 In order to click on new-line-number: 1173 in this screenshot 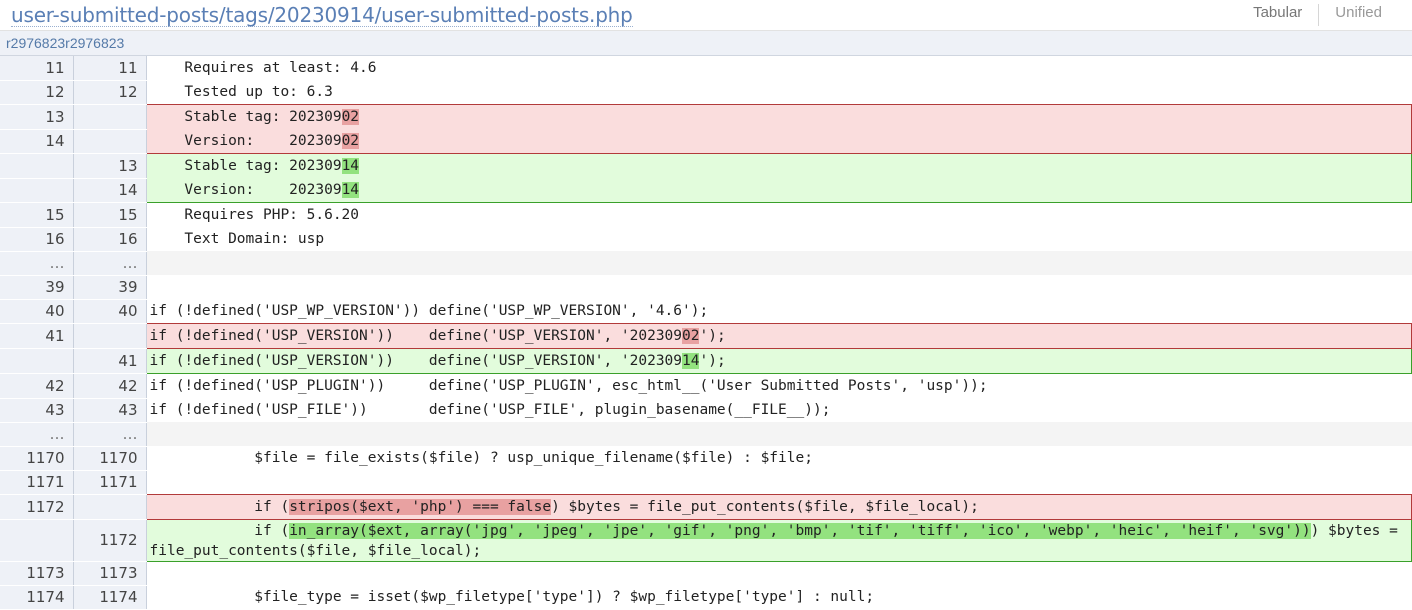, I will do `click(110, 573)`.